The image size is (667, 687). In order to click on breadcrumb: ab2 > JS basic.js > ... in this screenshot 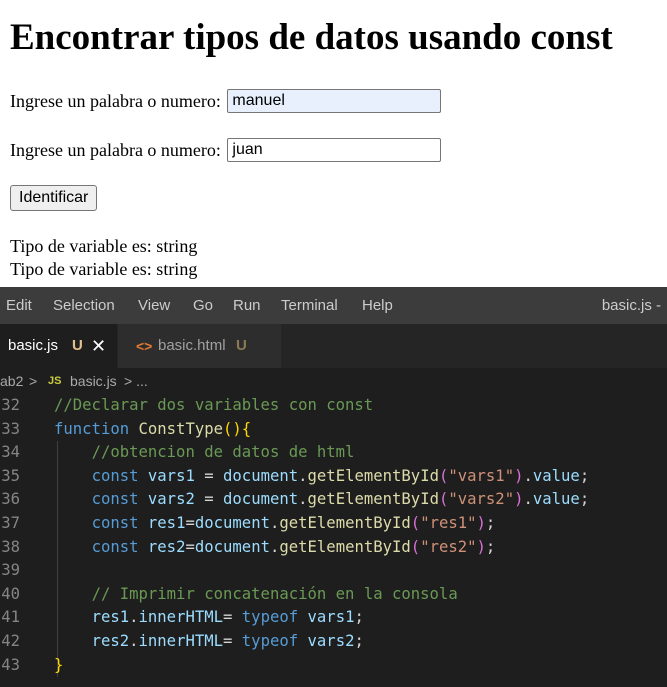, I will do `click(333, 381)`.